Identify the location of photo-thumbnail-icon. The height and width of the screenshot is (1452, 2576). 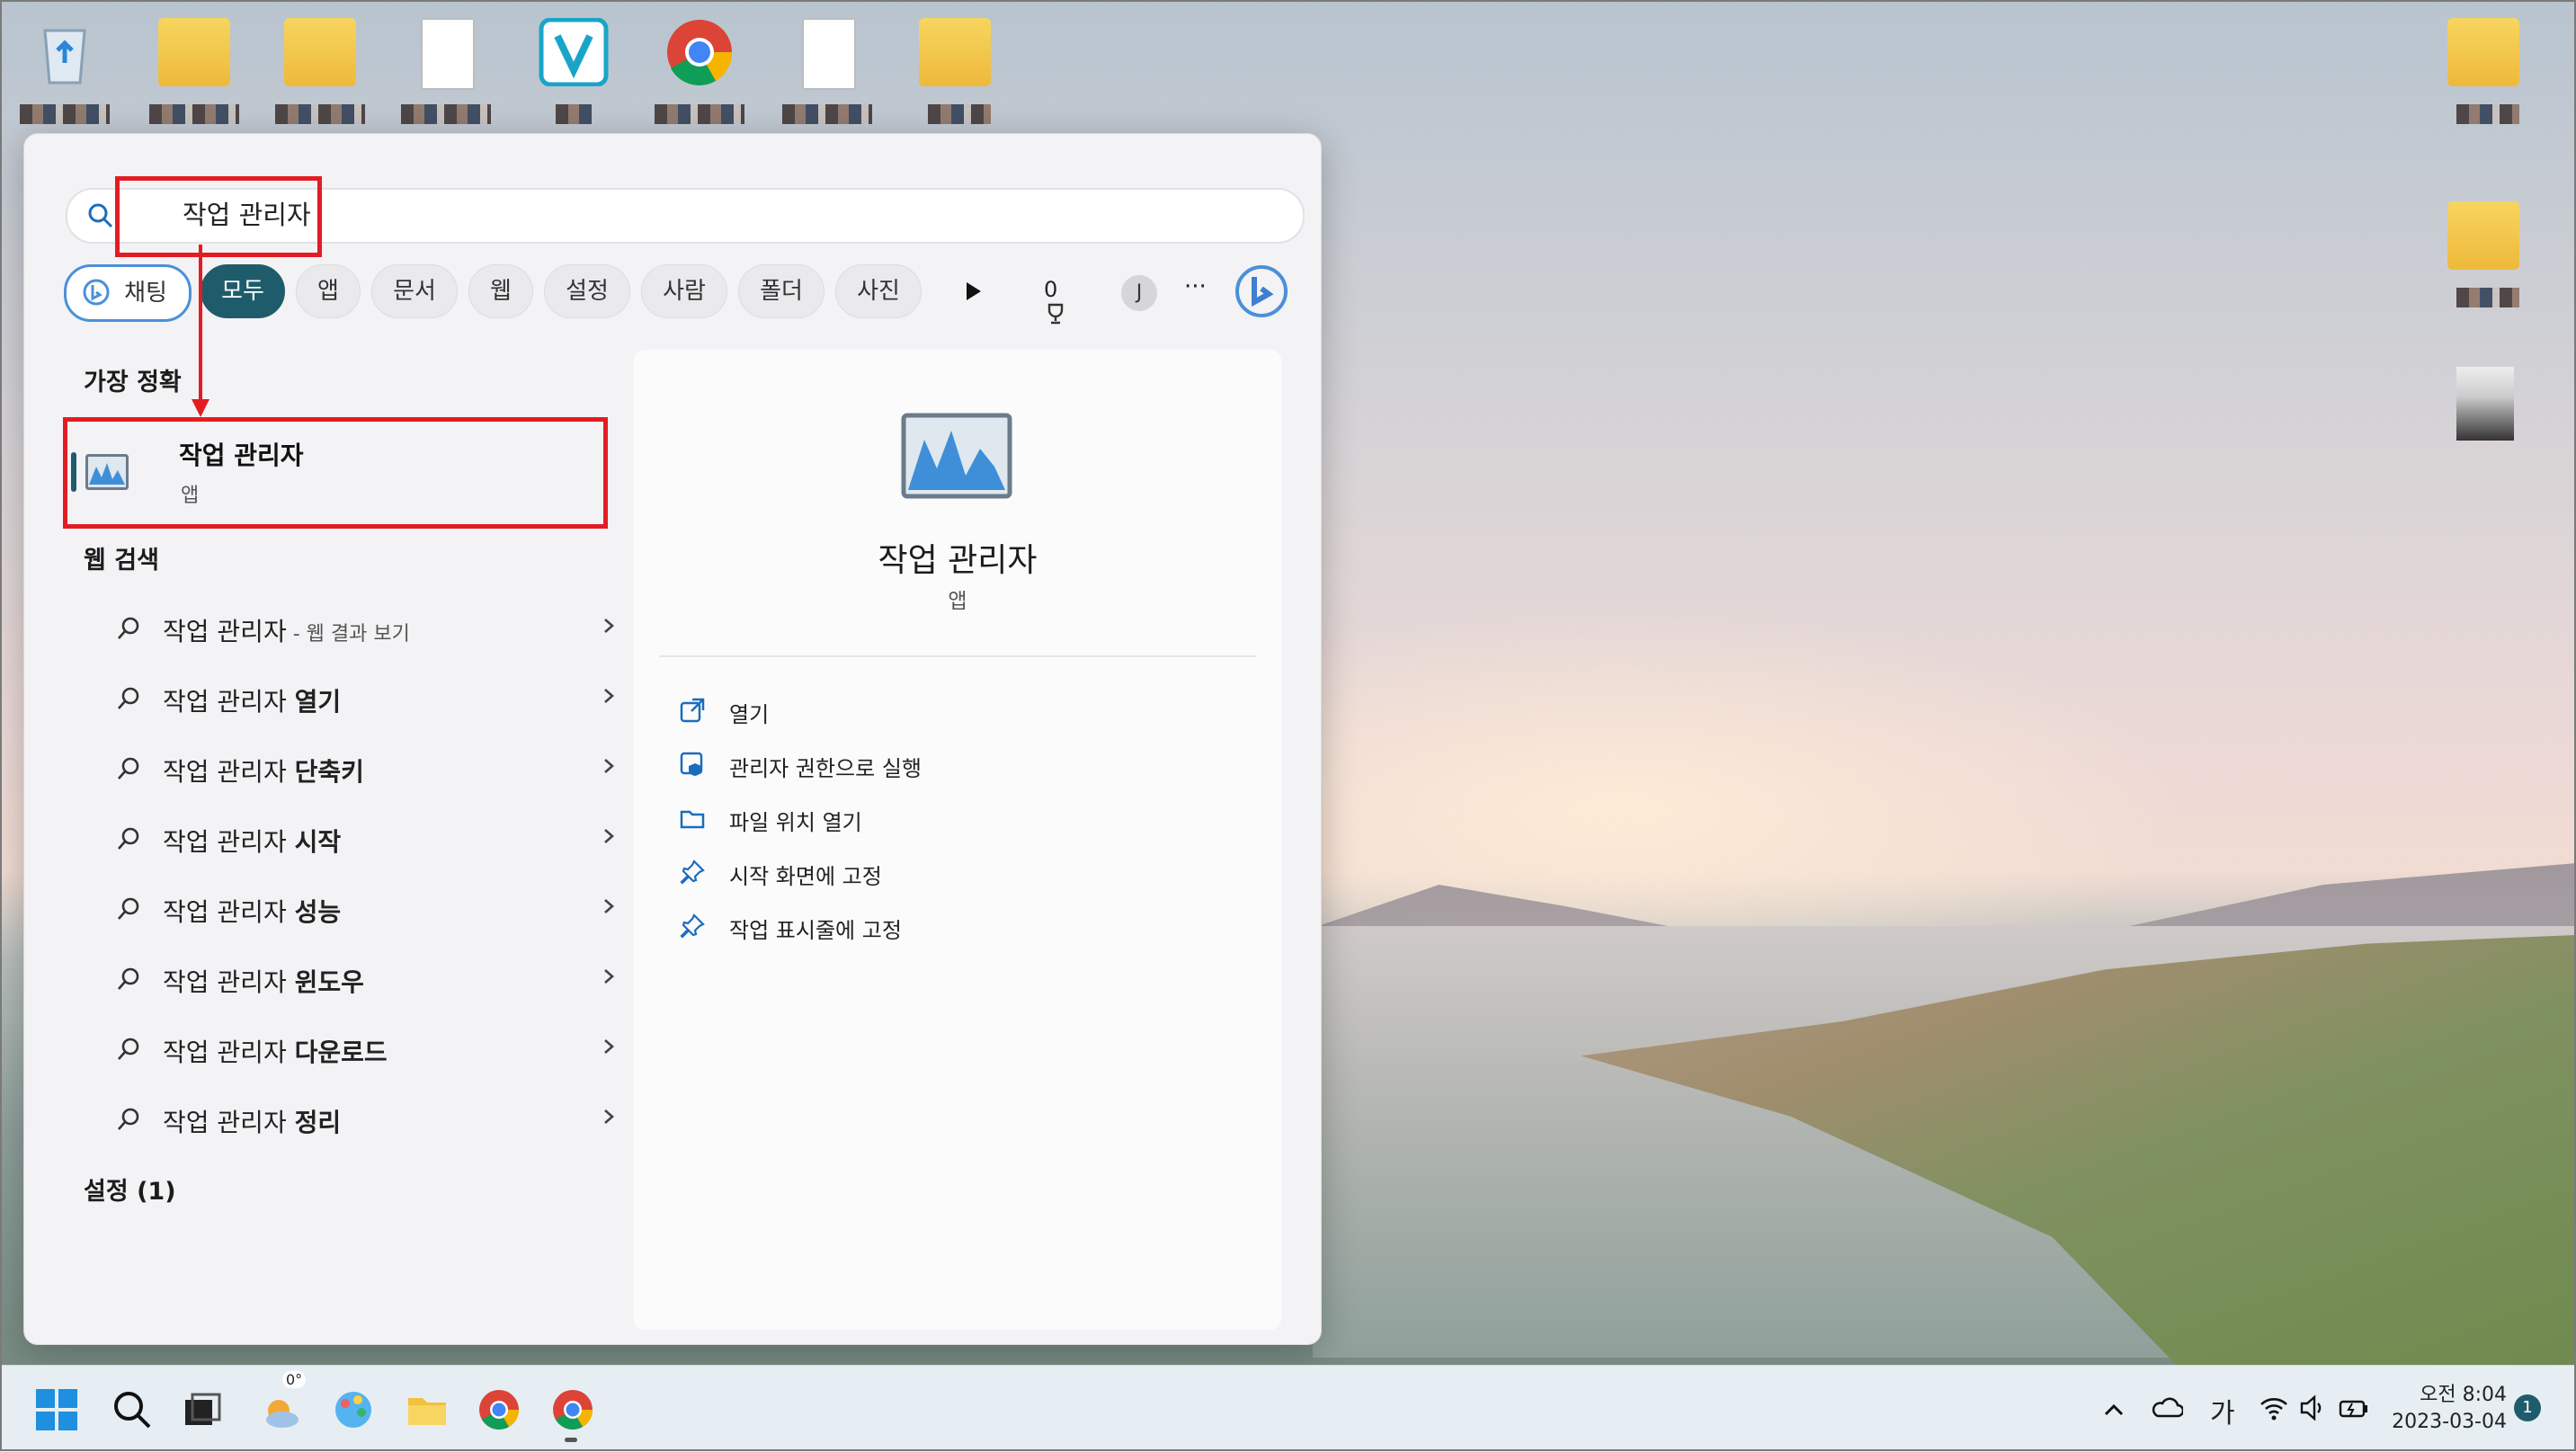
(2485, 404).